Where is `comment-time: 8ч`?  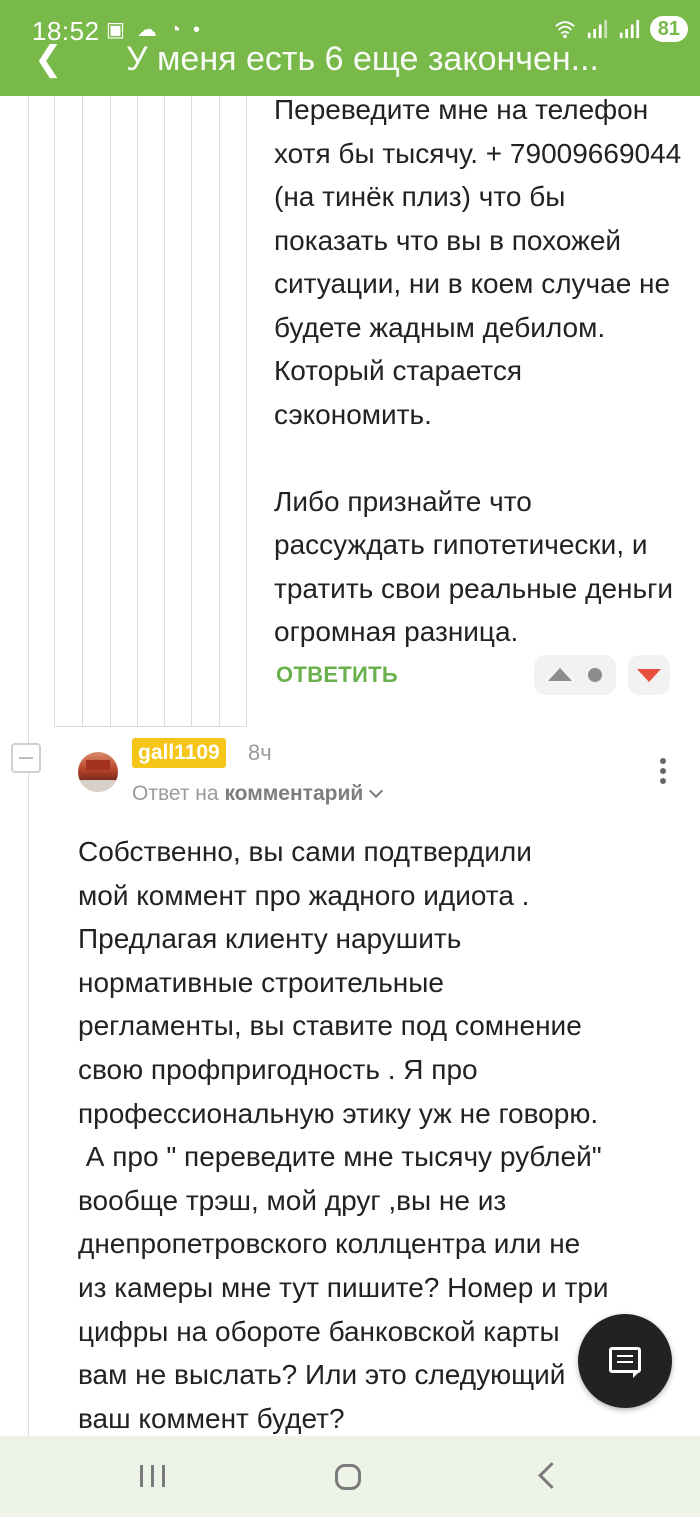
comment-time: 8ч is located at coordinates (260, 752).